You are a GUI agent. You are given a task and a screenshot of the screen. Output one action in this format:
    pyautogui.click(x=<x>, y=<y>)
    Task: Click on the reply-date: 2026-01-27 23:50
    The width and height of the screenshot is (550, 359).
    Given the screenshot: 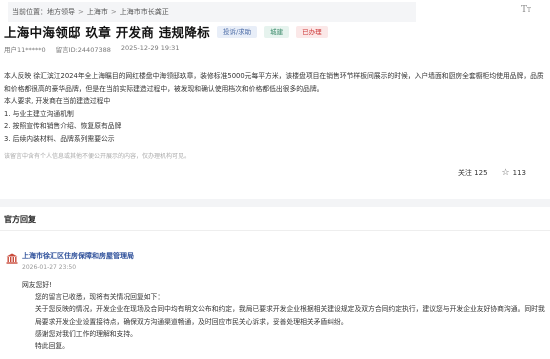 What is the action you would take?
    pyautogui.click(x=49, y=267)
    